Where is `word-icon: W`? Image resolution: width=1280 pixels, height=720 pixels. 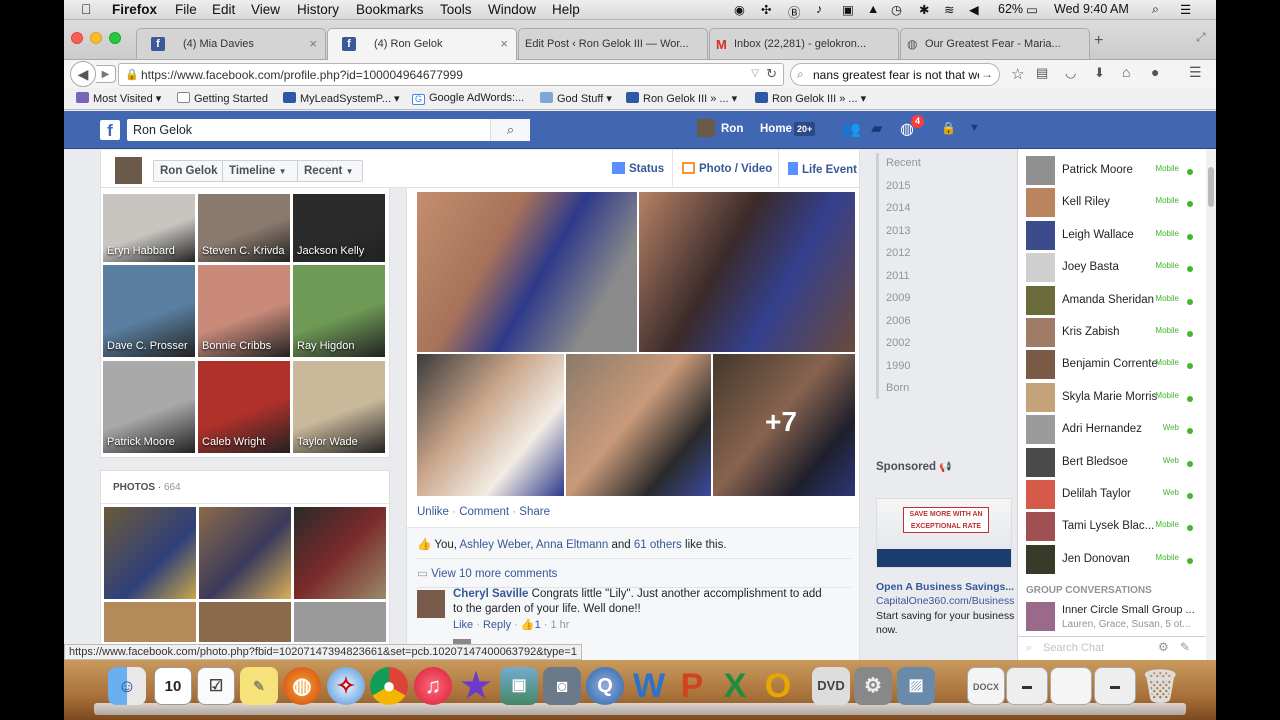
word-icon: W is located at coordinates (649, 686).